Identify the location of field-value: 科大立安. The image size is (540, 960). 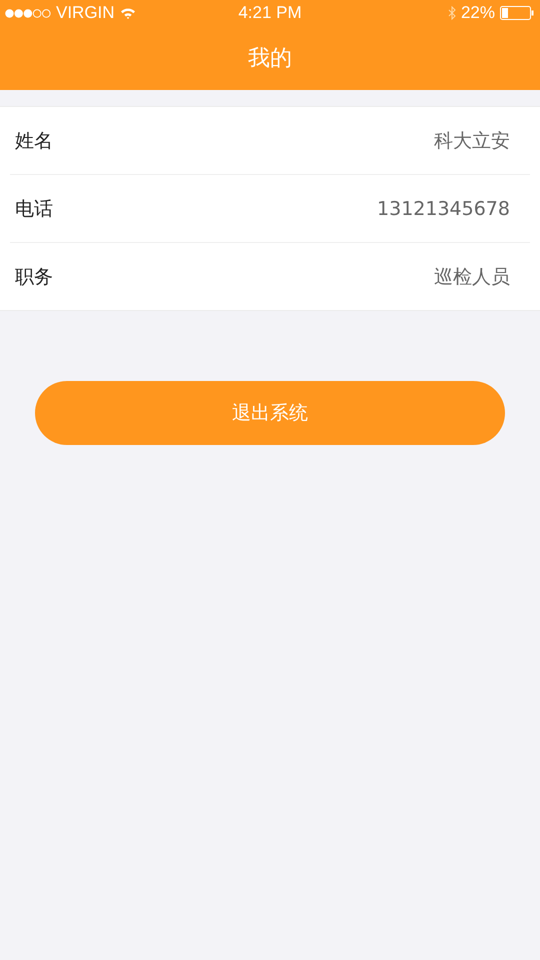
(472, 141).